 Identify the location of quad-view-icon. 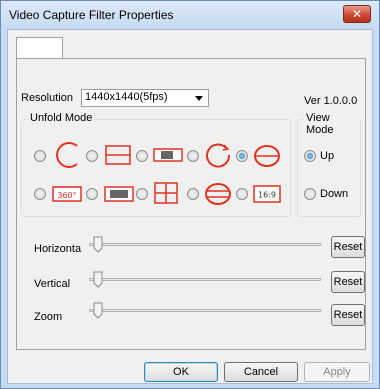
(166, 193).